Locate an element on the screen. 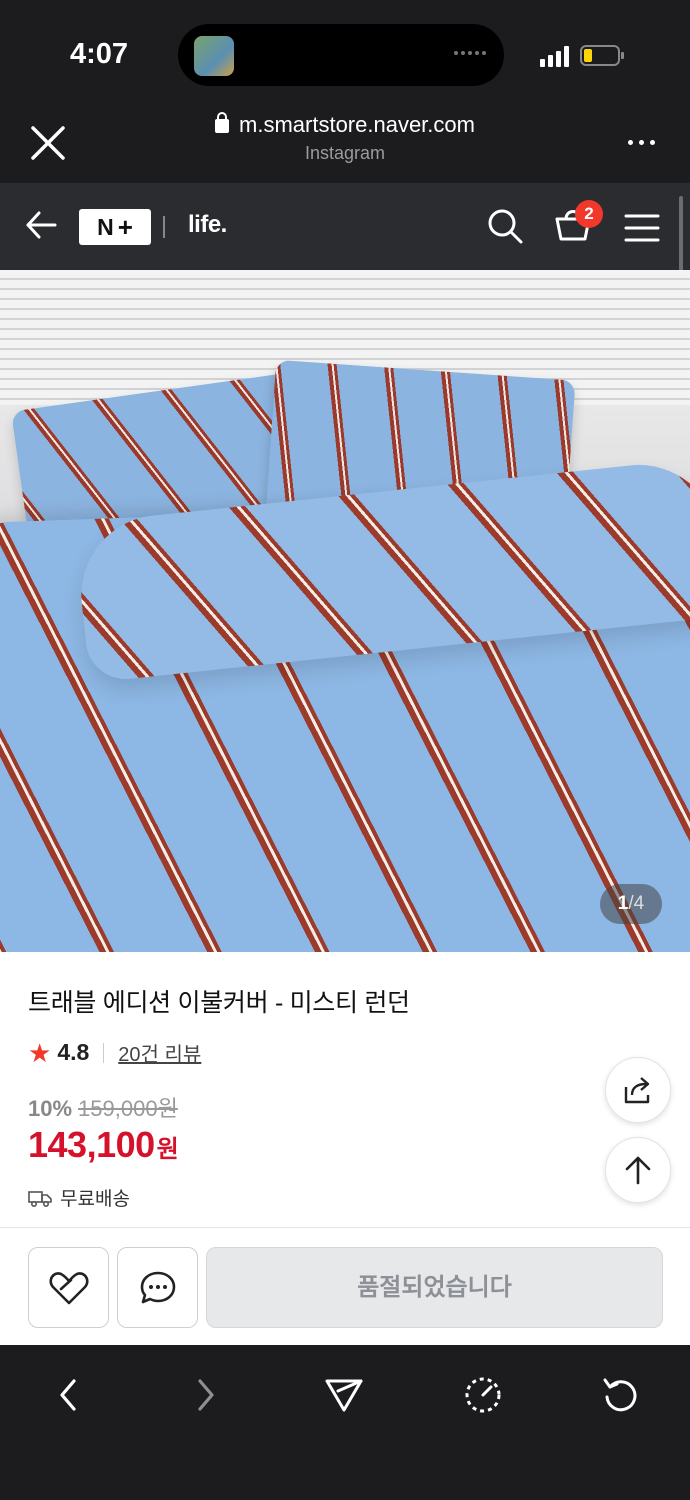 The width and height of the screenshot is (690, 1500). send-icon is located at coordinates (344, 1395).